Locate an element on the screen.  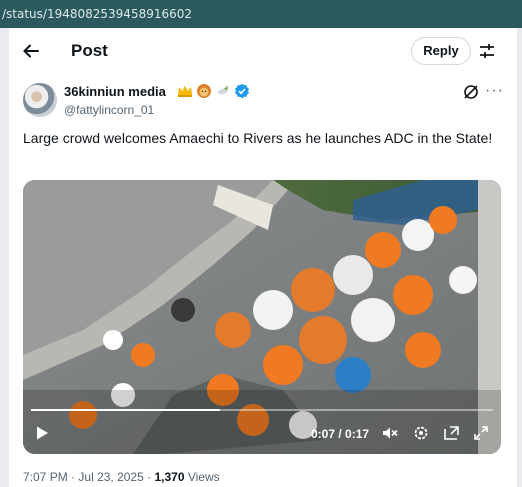
post-time: 7:07 PM is located at coordinates (45, 477).